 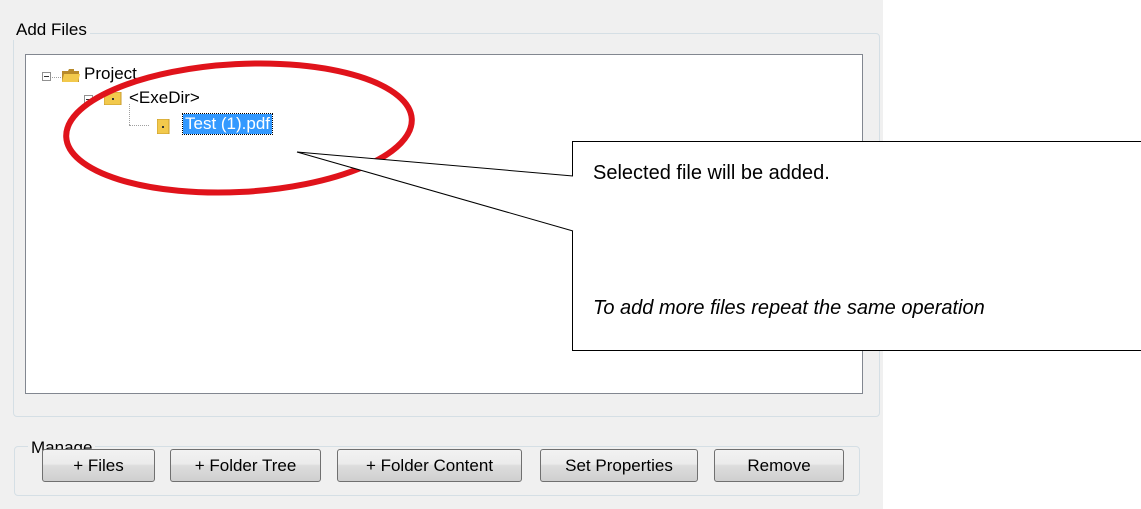 I want to click on tree-node-project: Project, so click(x=110, y=74).